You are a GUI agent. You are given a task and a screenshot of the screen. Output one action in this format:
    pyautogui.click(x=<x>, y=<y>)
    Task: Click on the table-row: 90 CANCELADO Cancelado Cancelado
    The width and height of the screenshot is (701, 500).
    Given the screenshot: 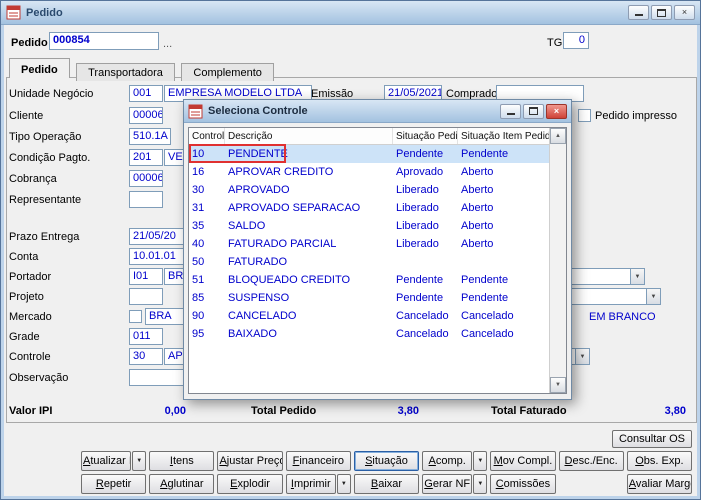 What is the action you would take?
    pyautogui.click(x=369, y=316)
    